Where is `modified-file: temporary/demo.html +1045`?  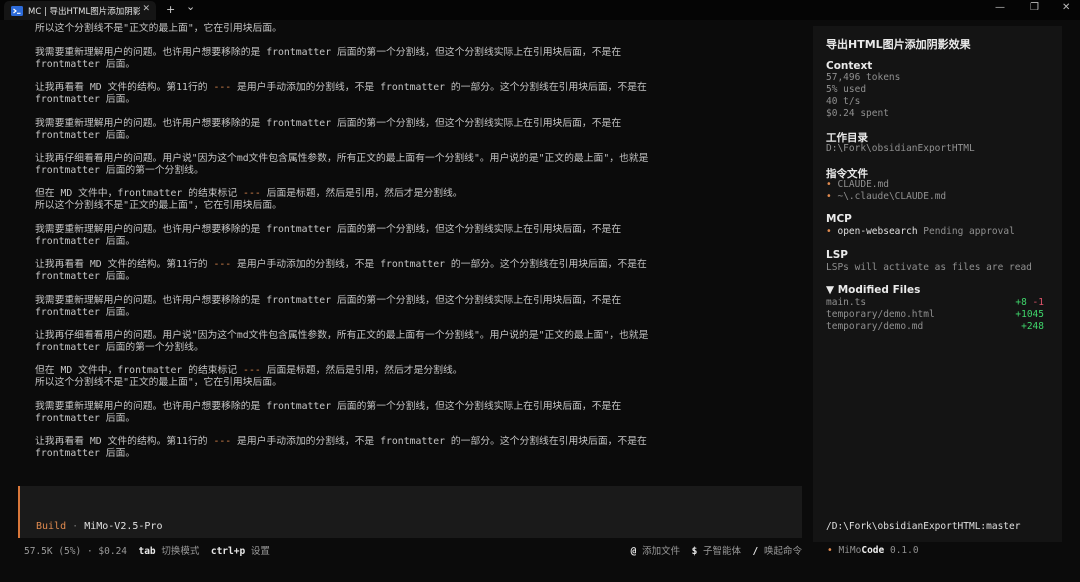 modified-file: temporary/demo.html +1045 is located at coordinates (935, 314).